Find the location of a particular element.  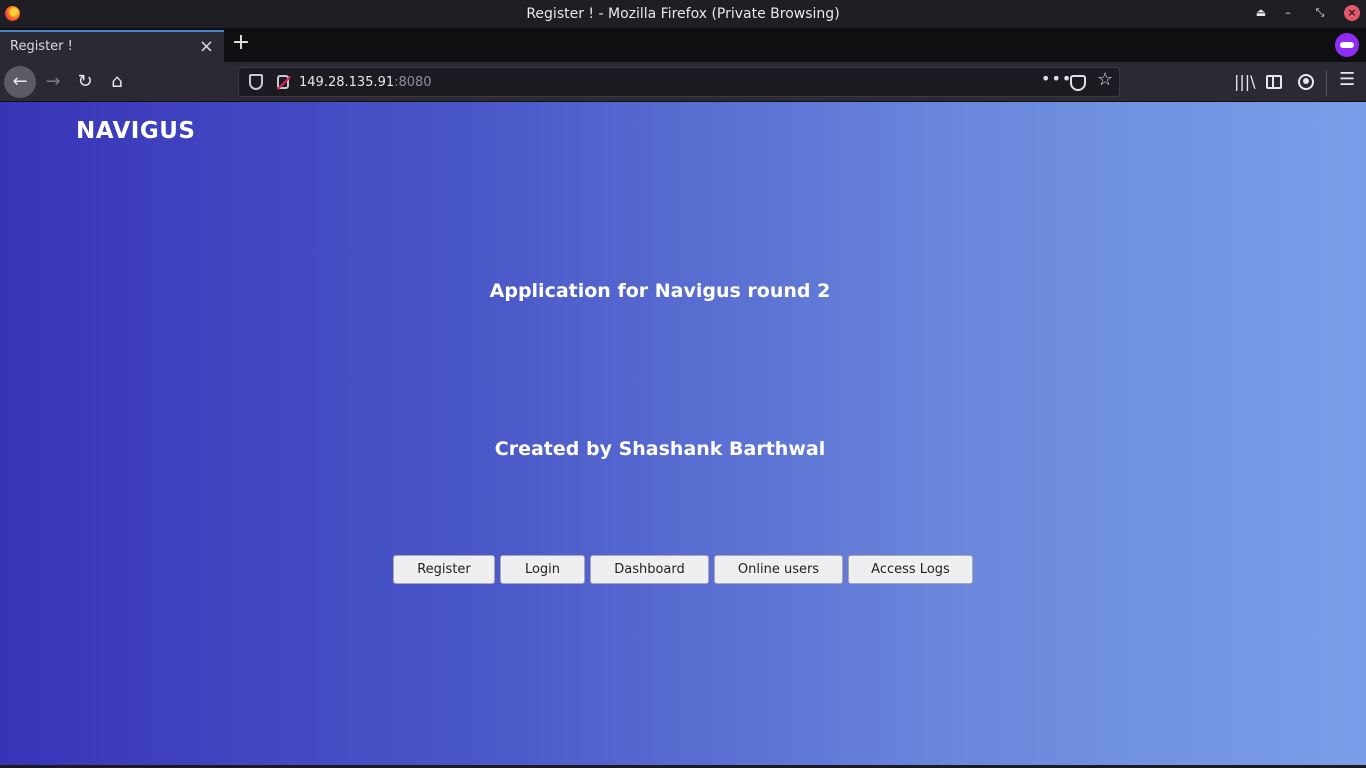

tab-strip: Register ! × + is located at coordinates (683, 45).